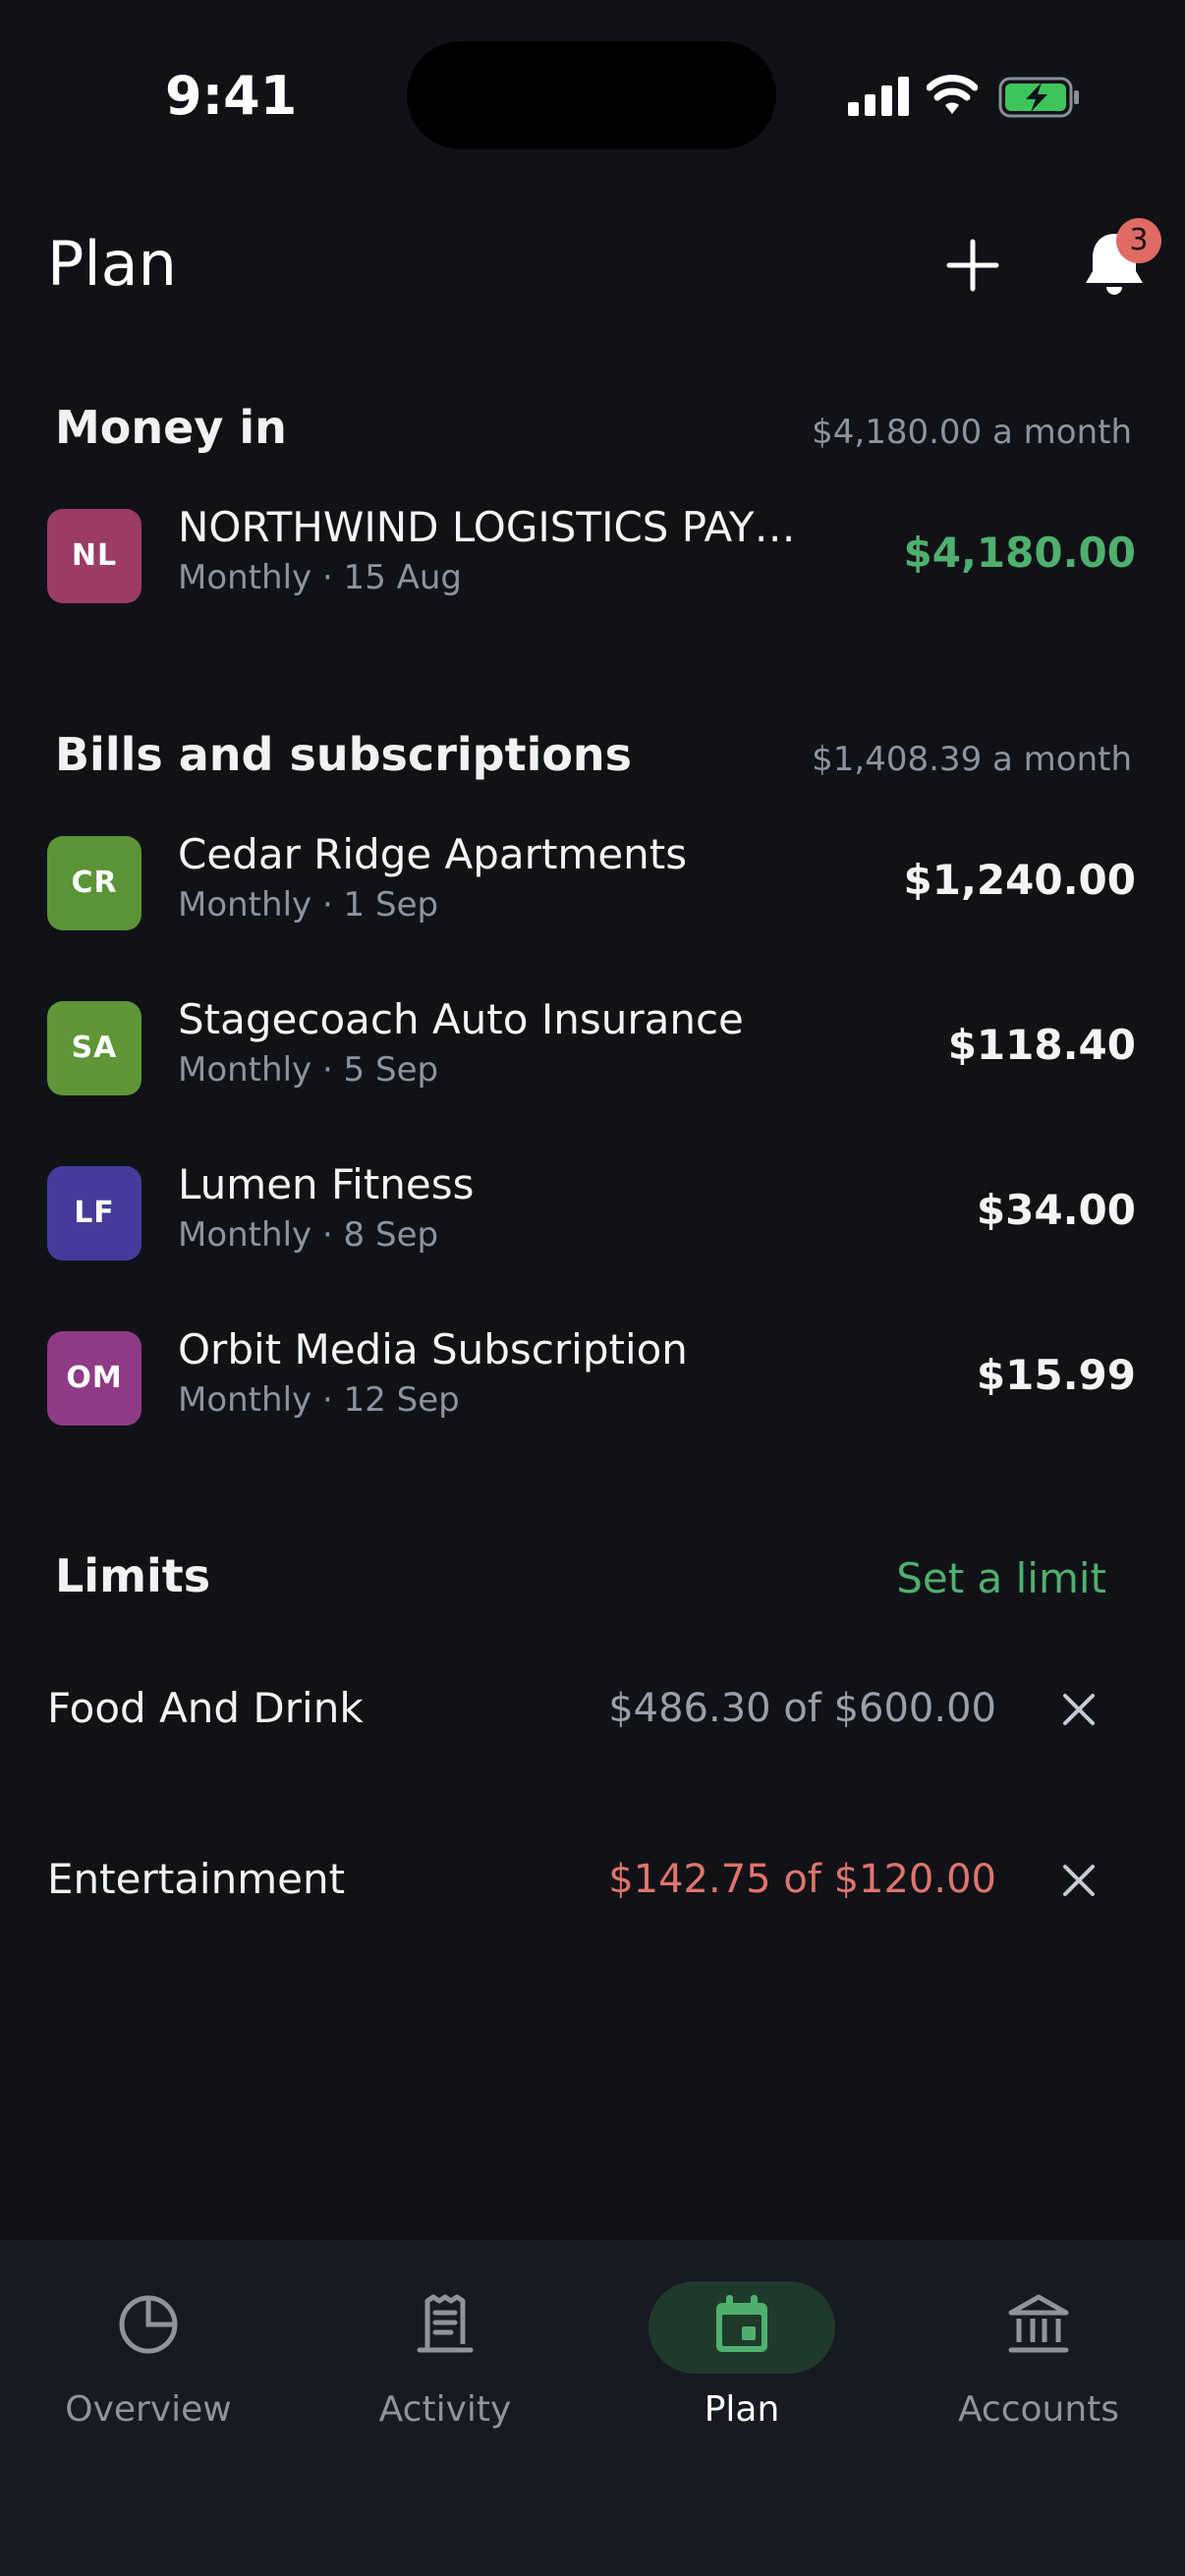 This screenshot has height=2576, width=1185. What do you see at coordinates (94, 556) in the screenshot?
I see `avatar: NL` at bounding box center [94, 556].